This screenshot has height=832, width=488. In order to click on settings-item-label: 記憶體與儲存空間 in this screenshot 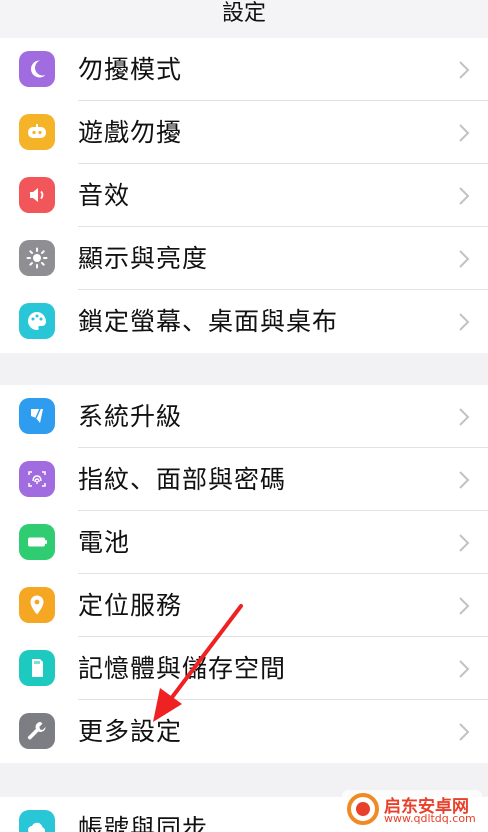, I will do `click(182, 668)`.